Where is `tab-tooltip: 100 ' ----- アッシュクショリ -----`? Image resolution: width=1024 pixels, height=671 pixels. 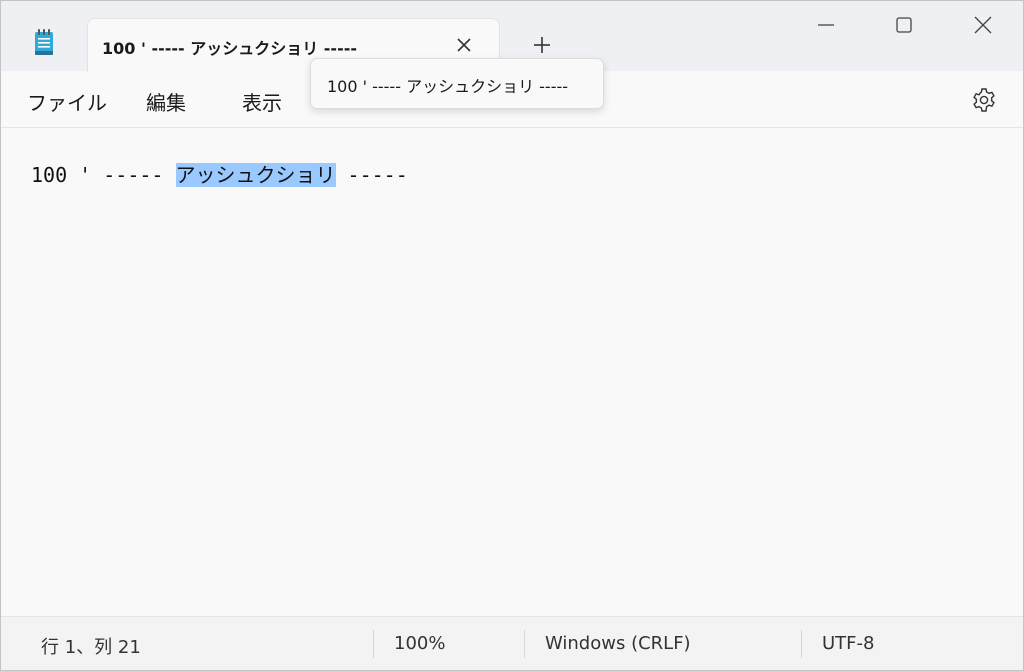
tab-tooltip: 100 ' ----- アッシュクショリ ----- is located at coordinates (457, 83).